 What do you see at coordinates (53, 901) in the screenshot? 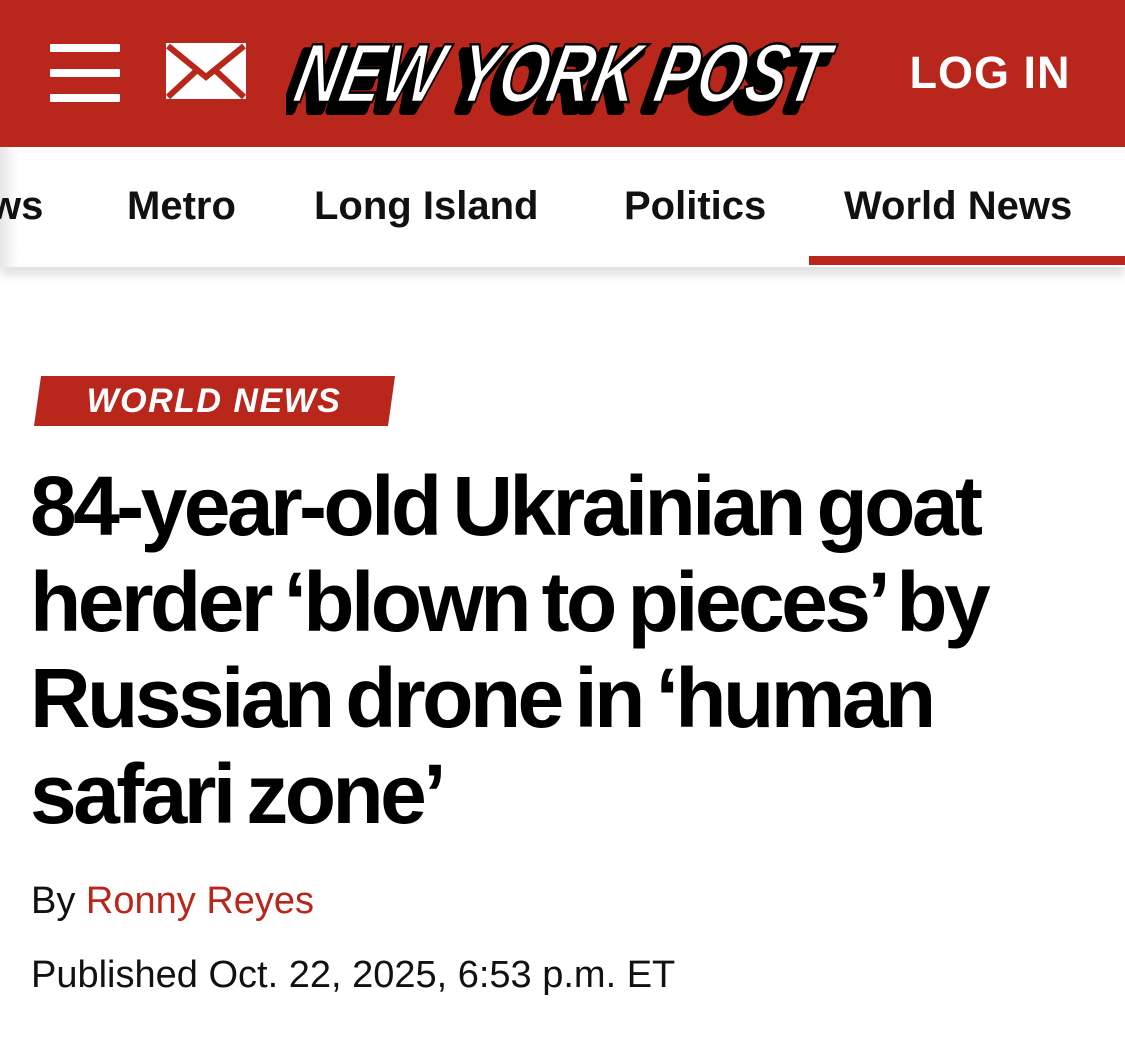
I see `byline-prefix: By` at bounding box center [53, 901].